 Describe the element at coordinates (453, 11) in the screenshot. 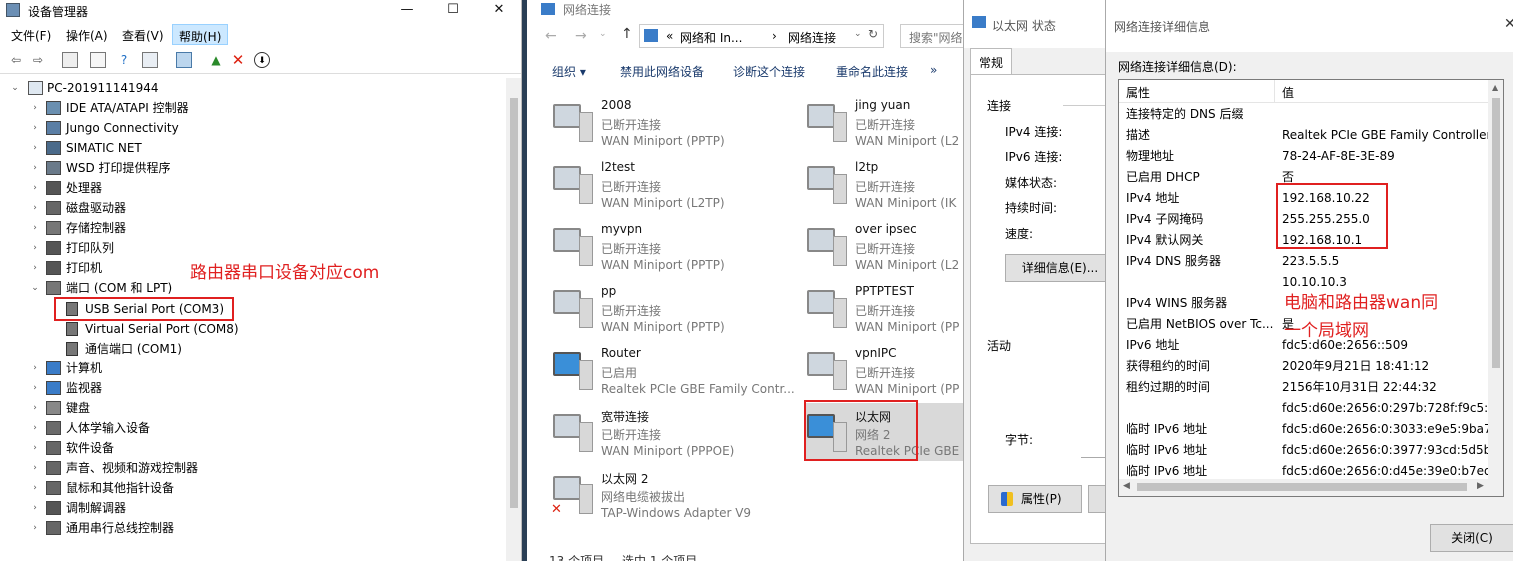

I see `maximize-button: ☐` at that location.